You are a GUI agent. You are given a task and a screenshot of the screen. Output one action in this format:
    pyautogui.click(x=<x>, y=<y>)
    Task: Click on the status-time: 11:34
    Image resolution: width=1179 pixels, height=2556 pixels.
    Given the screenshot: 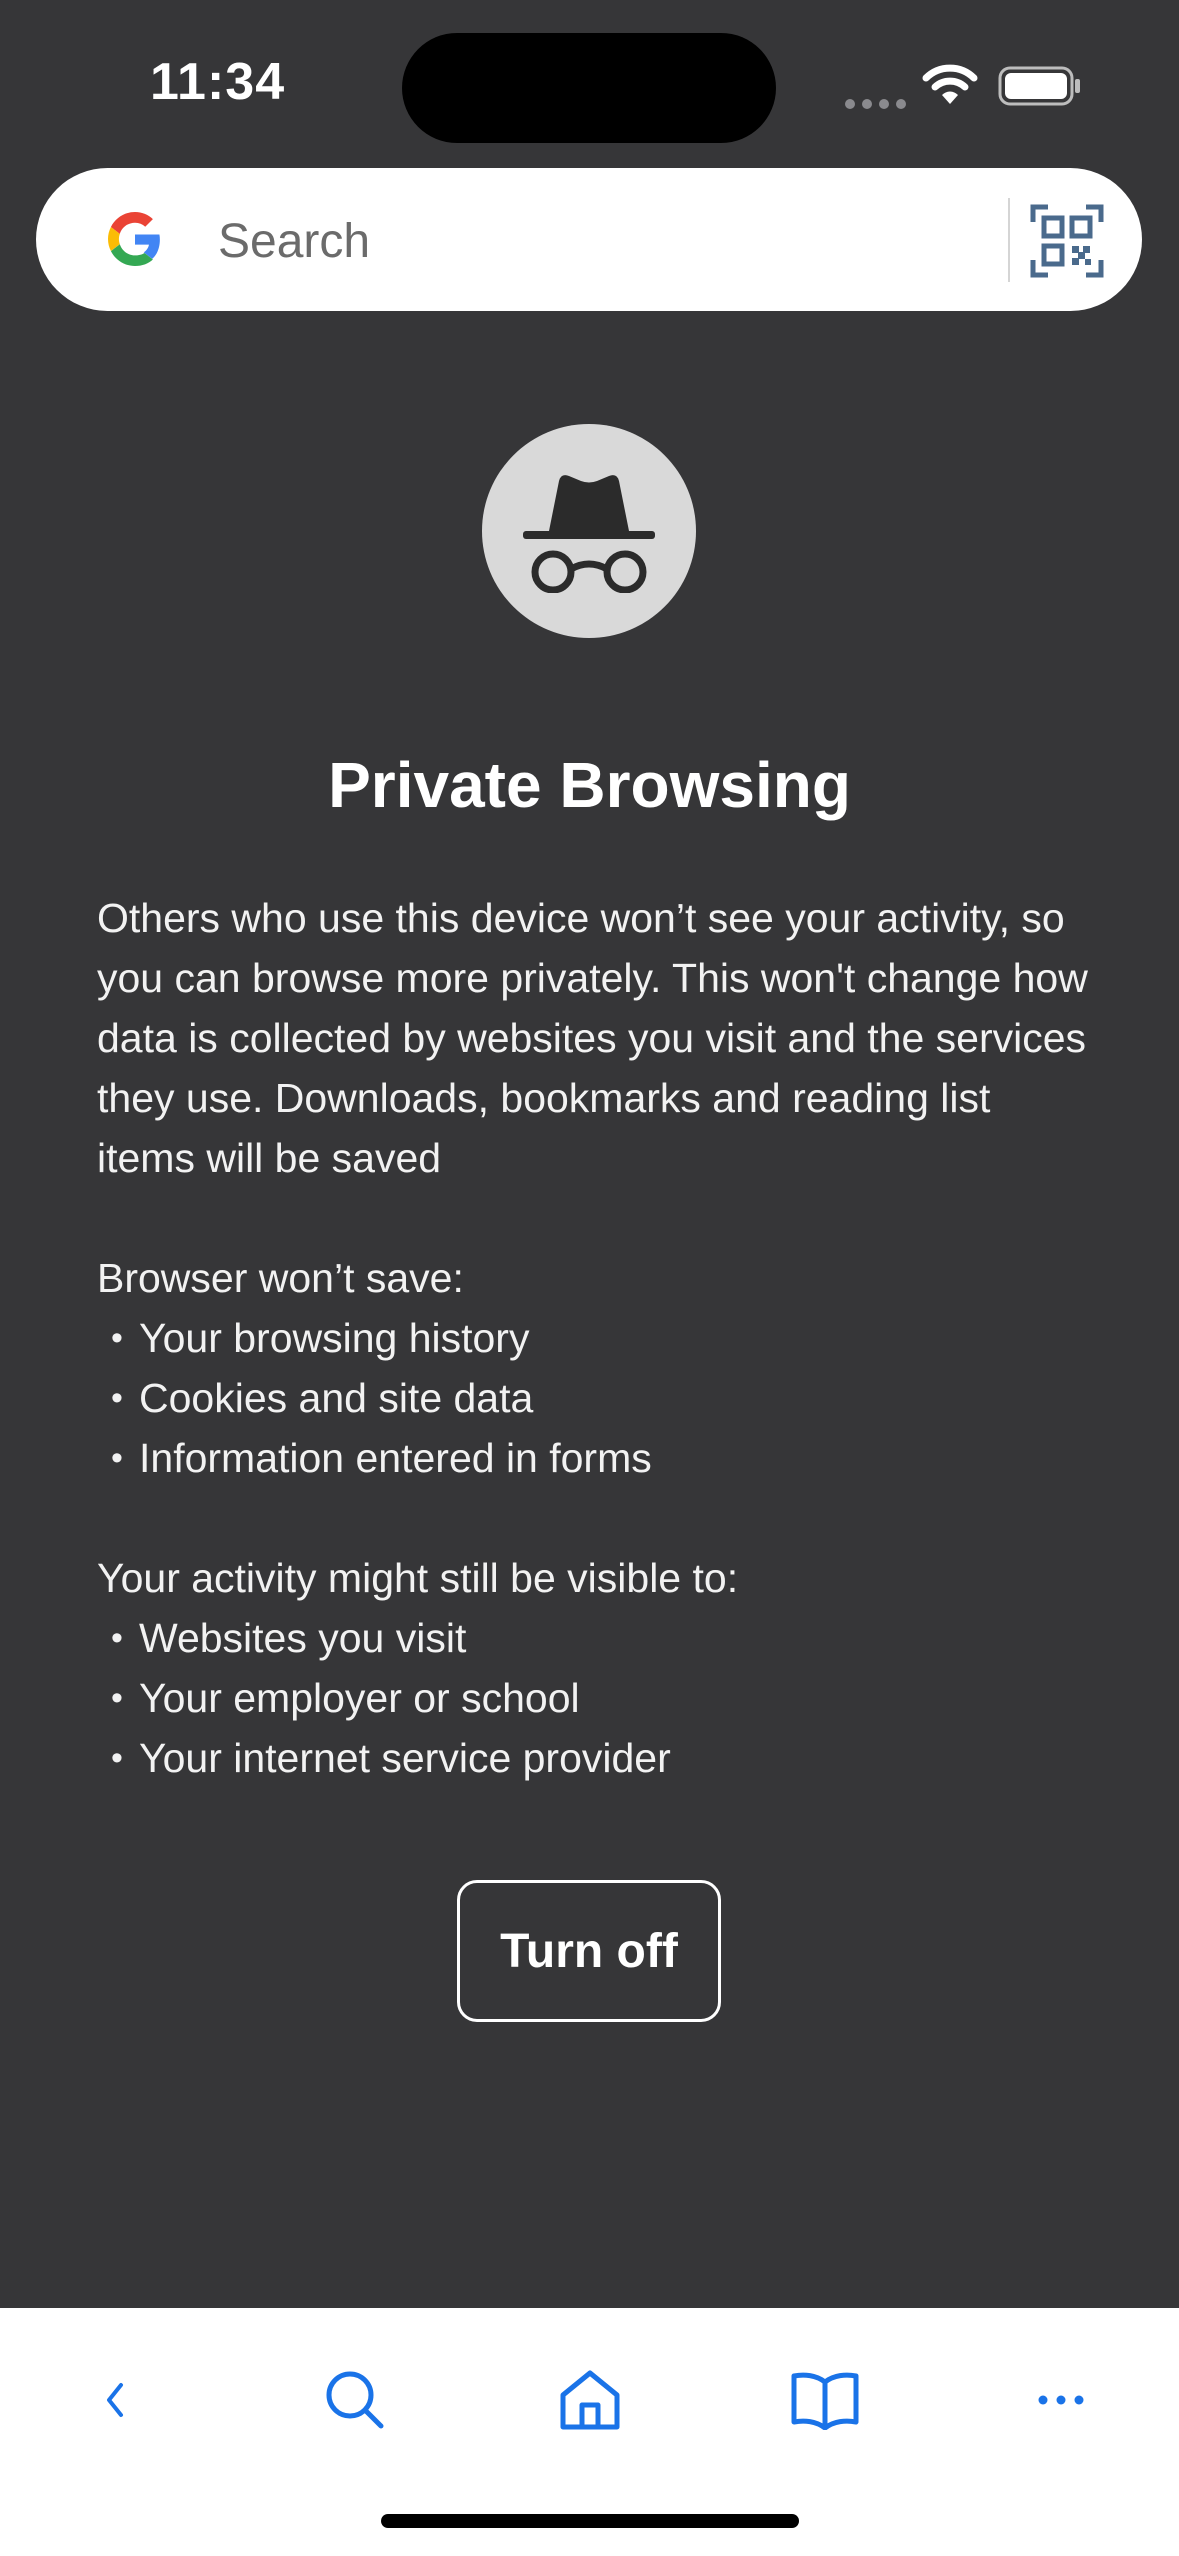 What is the action you would take?
    pyautogui.click(x=218, y=82)
    